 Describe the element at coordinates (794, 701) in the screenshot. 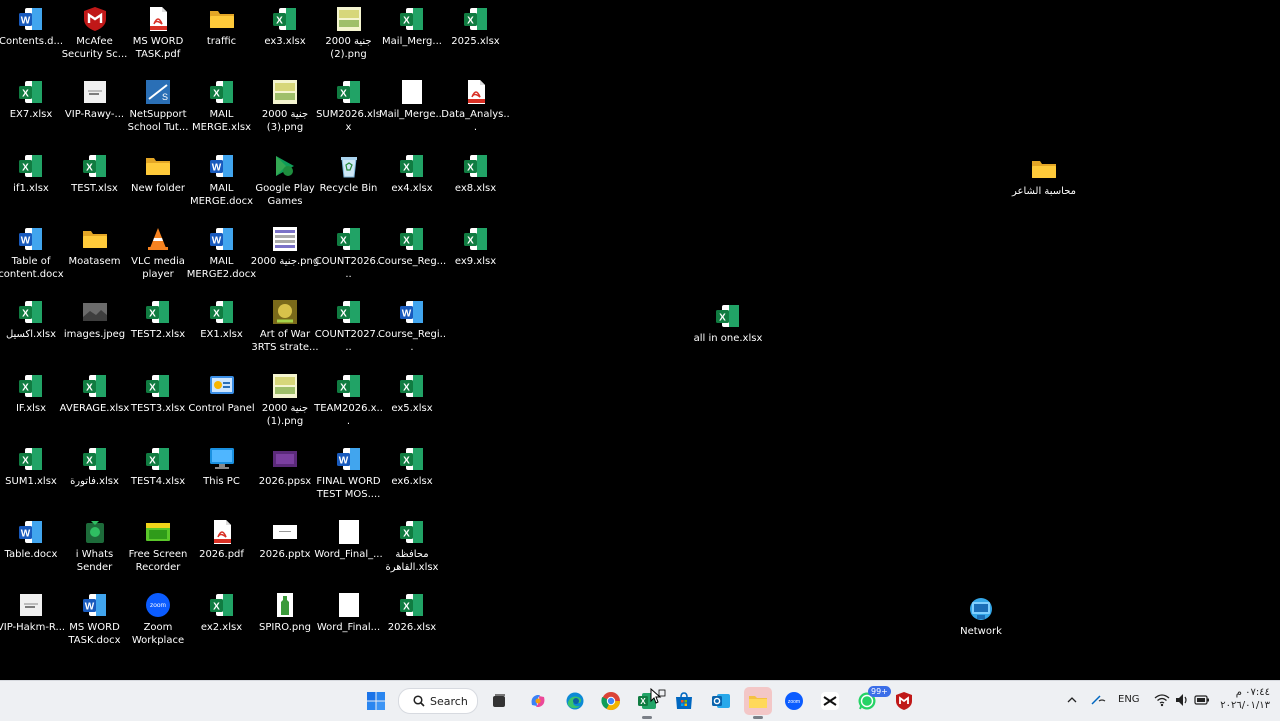

I see `zoom-taskbar-button: zoom` at that location.